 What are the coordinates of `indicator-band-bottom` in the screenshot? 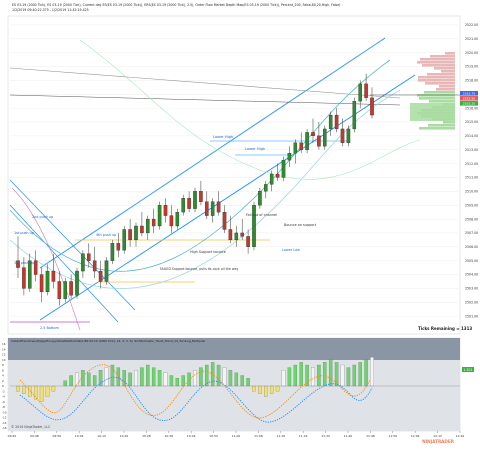 It's located at (234, 395).